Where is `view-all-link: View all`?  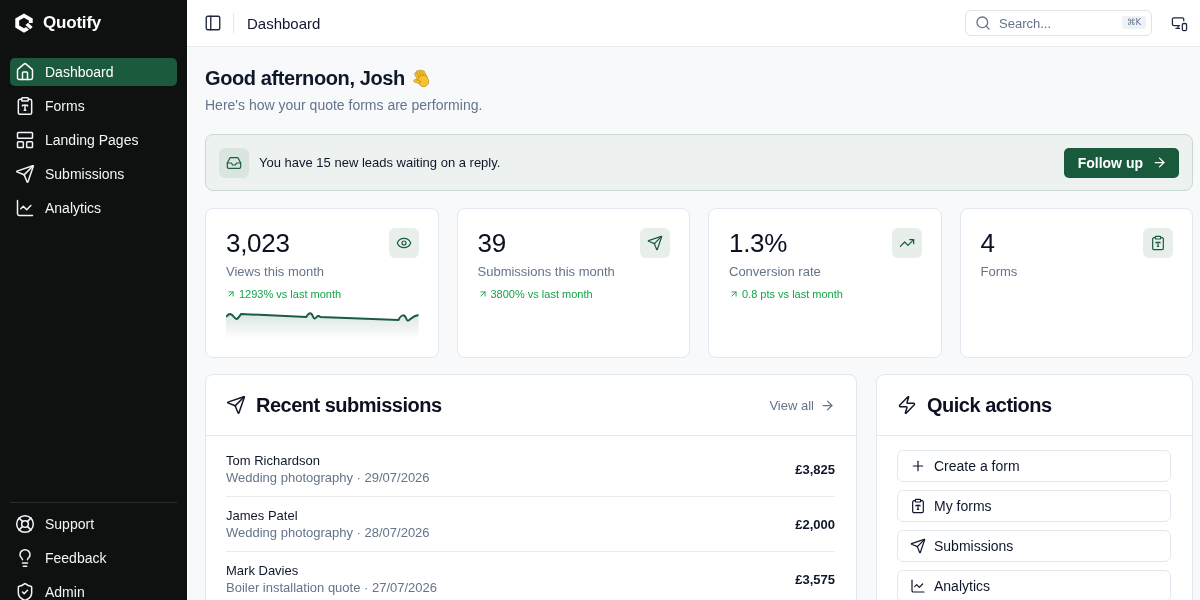
view-all-link: View all is located at coordinates (802, 405).